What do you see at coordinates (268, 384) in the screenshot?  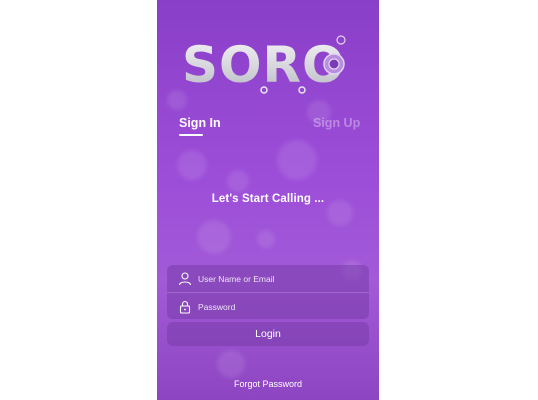 I see `forgot-password-link: Forgot Password` at bounding box center [268, 384].